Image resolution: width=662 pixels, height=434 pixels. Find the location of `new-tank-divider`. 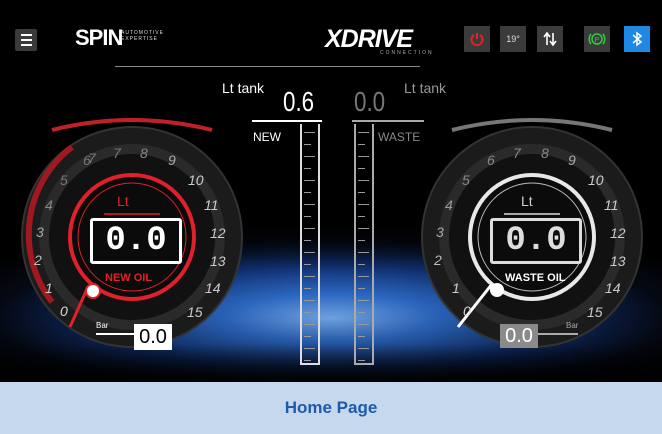

new-tank-divider is located at coordinates (287, 121).